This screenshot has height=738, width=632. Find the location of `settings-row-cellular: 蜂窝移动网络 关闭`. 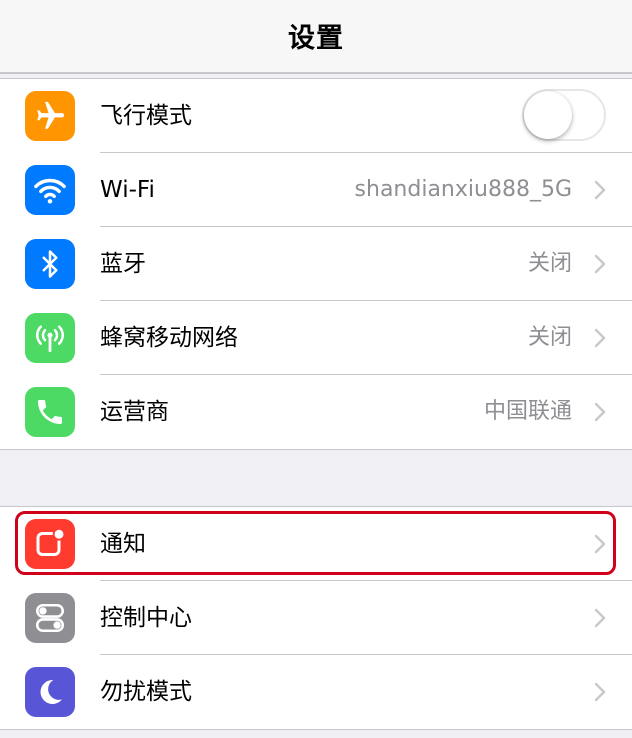

settings-row-cellular: 蜂窝移动网络 关闭 is located at coordinates (316, 338).